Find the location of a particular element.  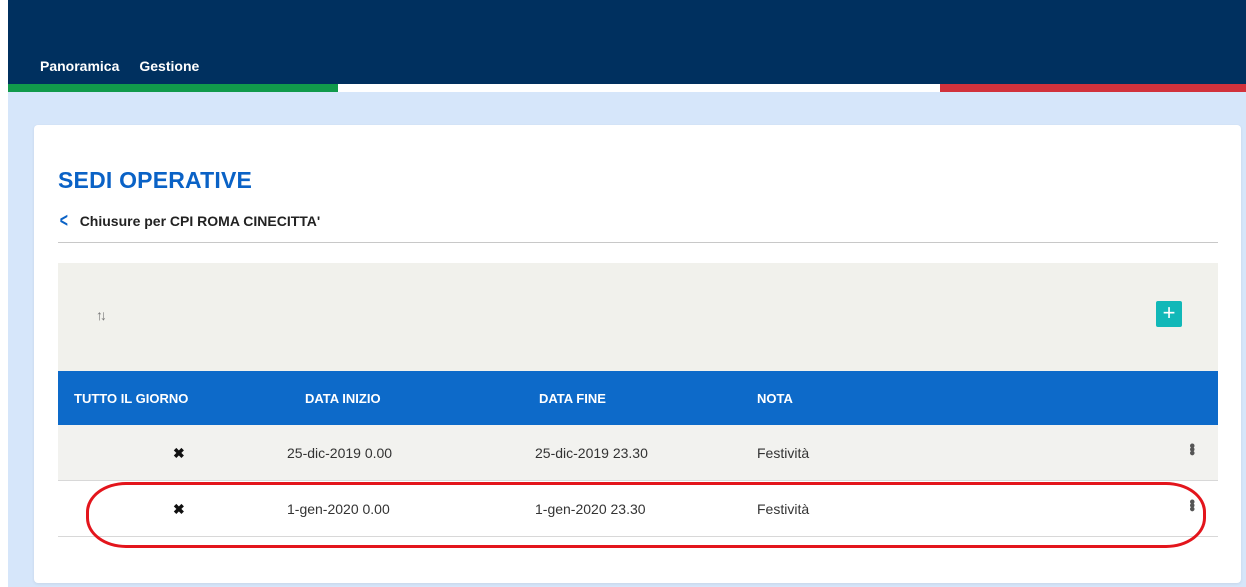

start-date-cell: 1-gen-2020 0.00 is located at coordinates (338, 509).